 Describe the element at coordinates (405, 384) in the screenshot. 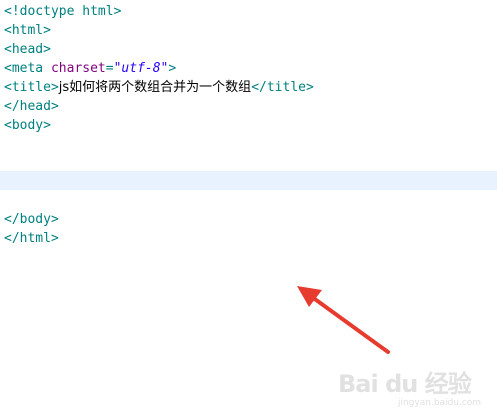

I see `watermark-logo: Bai du 经验` at that location.